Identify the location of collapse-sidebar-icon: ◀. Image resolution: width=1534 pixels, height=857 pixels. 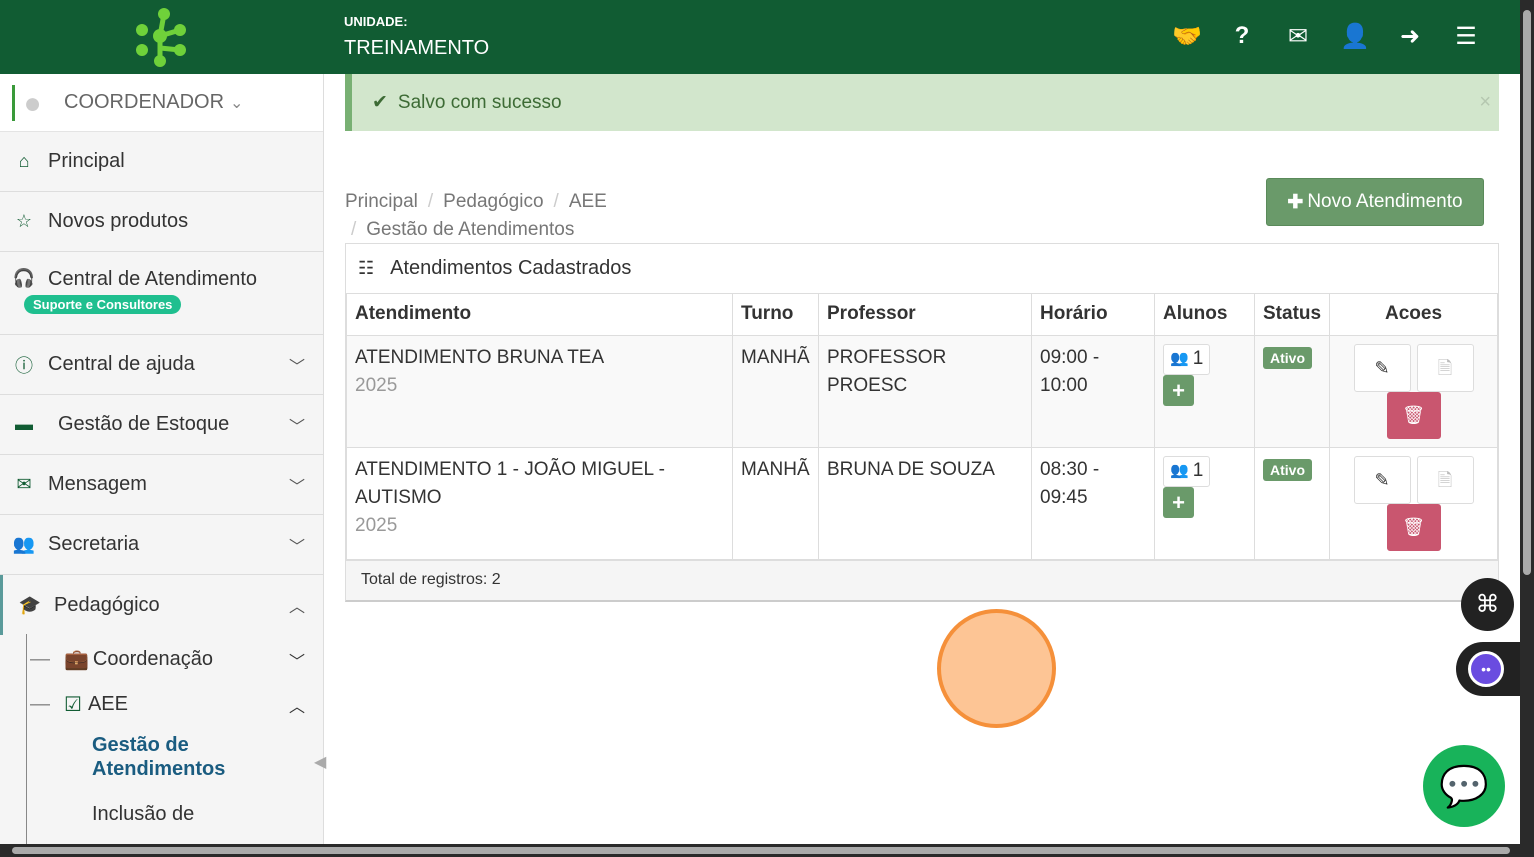
(320, 762).